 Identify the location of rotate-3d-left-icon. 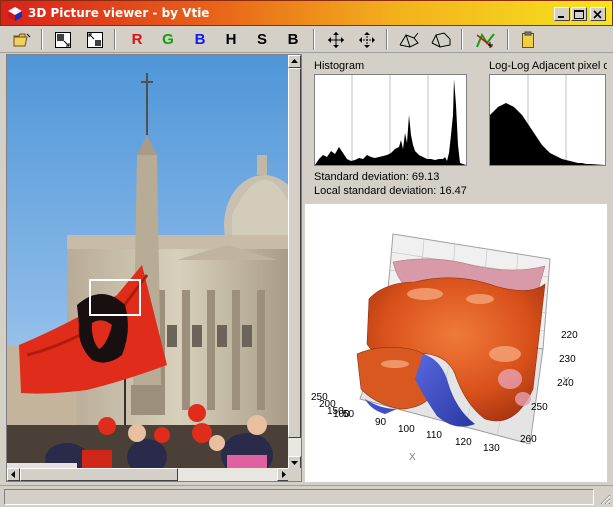
(409, 40).